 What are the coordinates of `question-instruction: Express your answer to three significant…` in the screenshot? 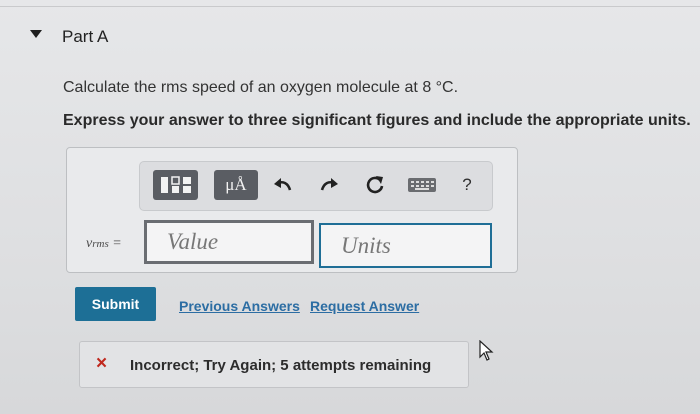 It's located at (377, 120).